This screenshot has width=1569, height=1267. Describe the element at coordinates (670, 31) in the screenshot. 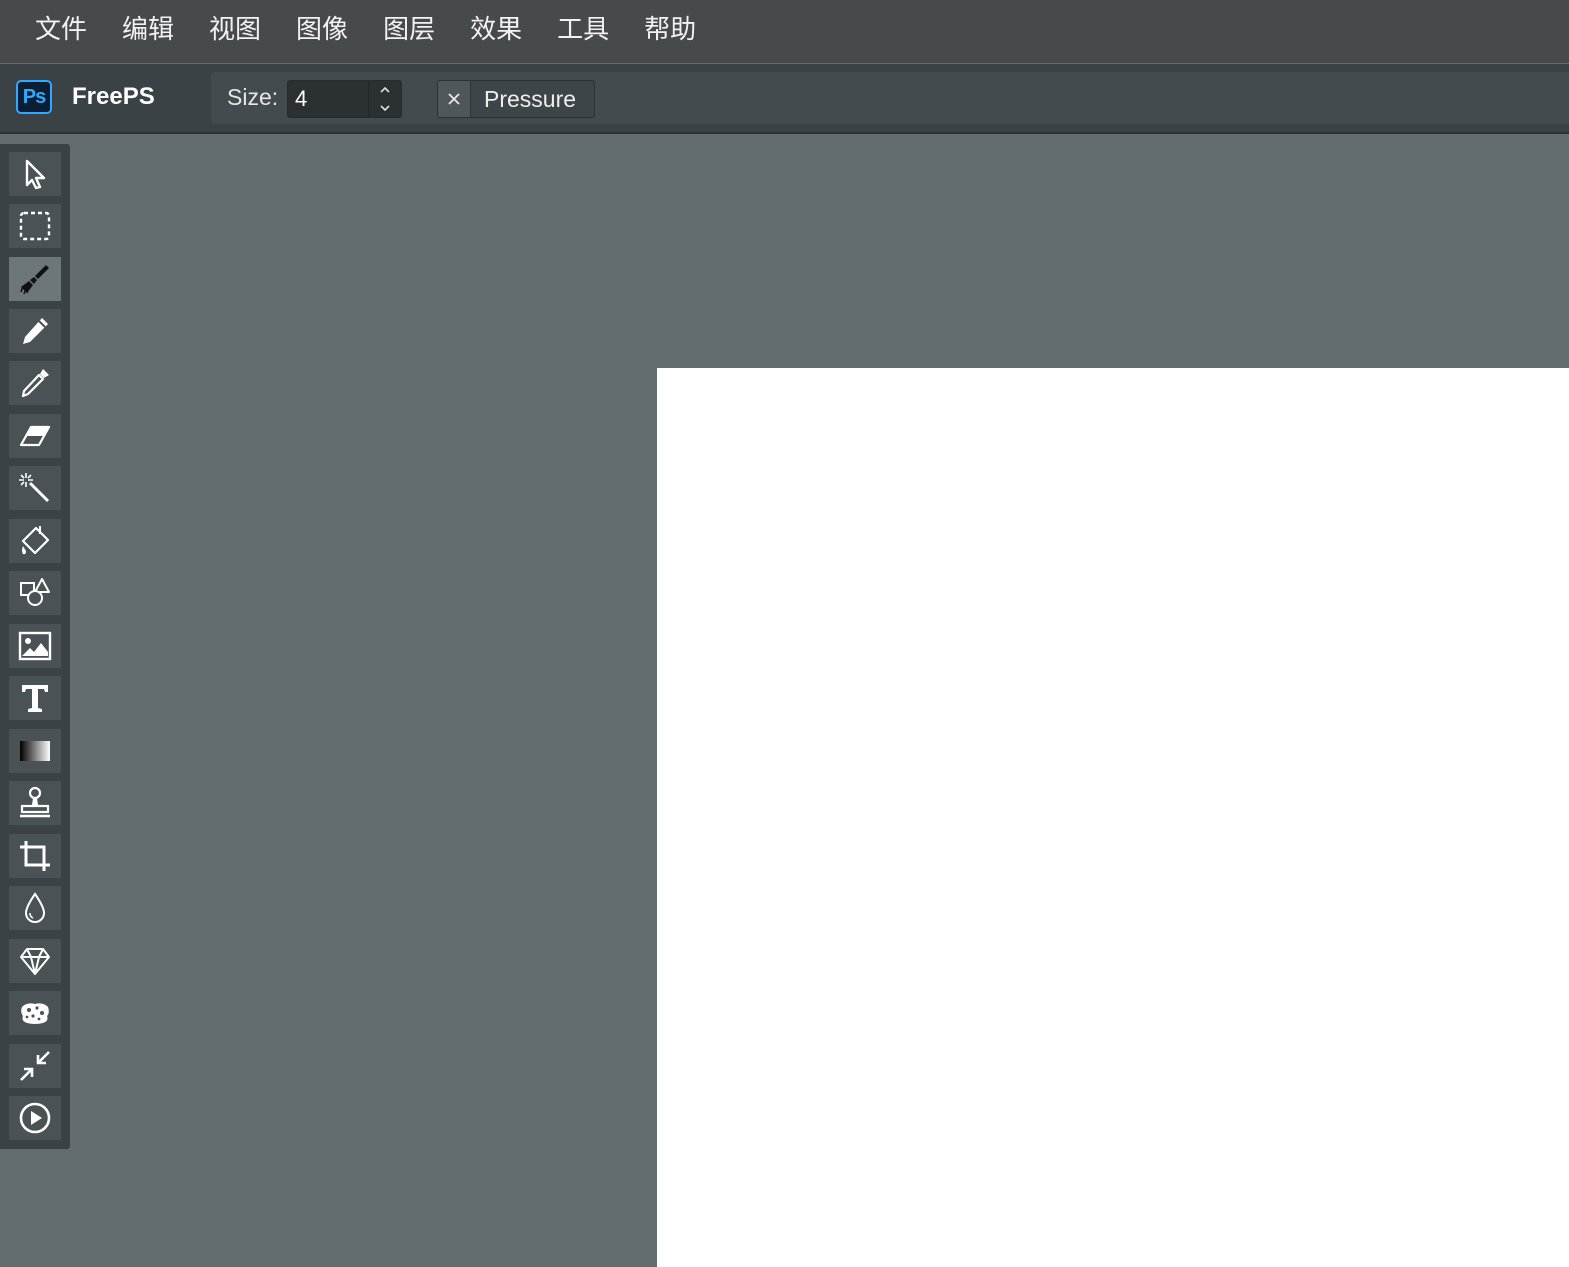

I see `menu-help: 帮助` at that location.